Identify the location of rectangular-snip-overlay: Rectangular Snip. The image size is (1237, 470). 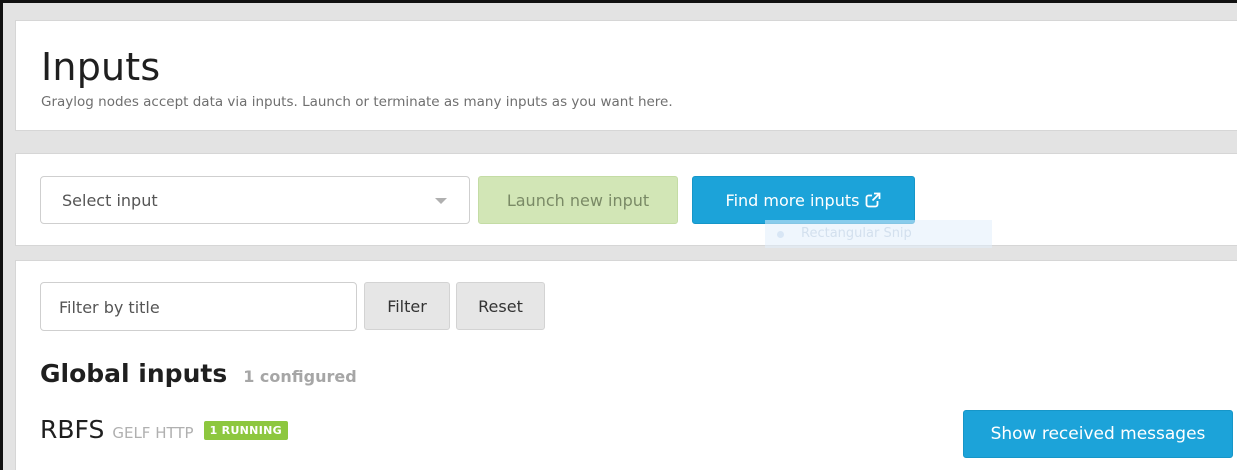
(878, 234).